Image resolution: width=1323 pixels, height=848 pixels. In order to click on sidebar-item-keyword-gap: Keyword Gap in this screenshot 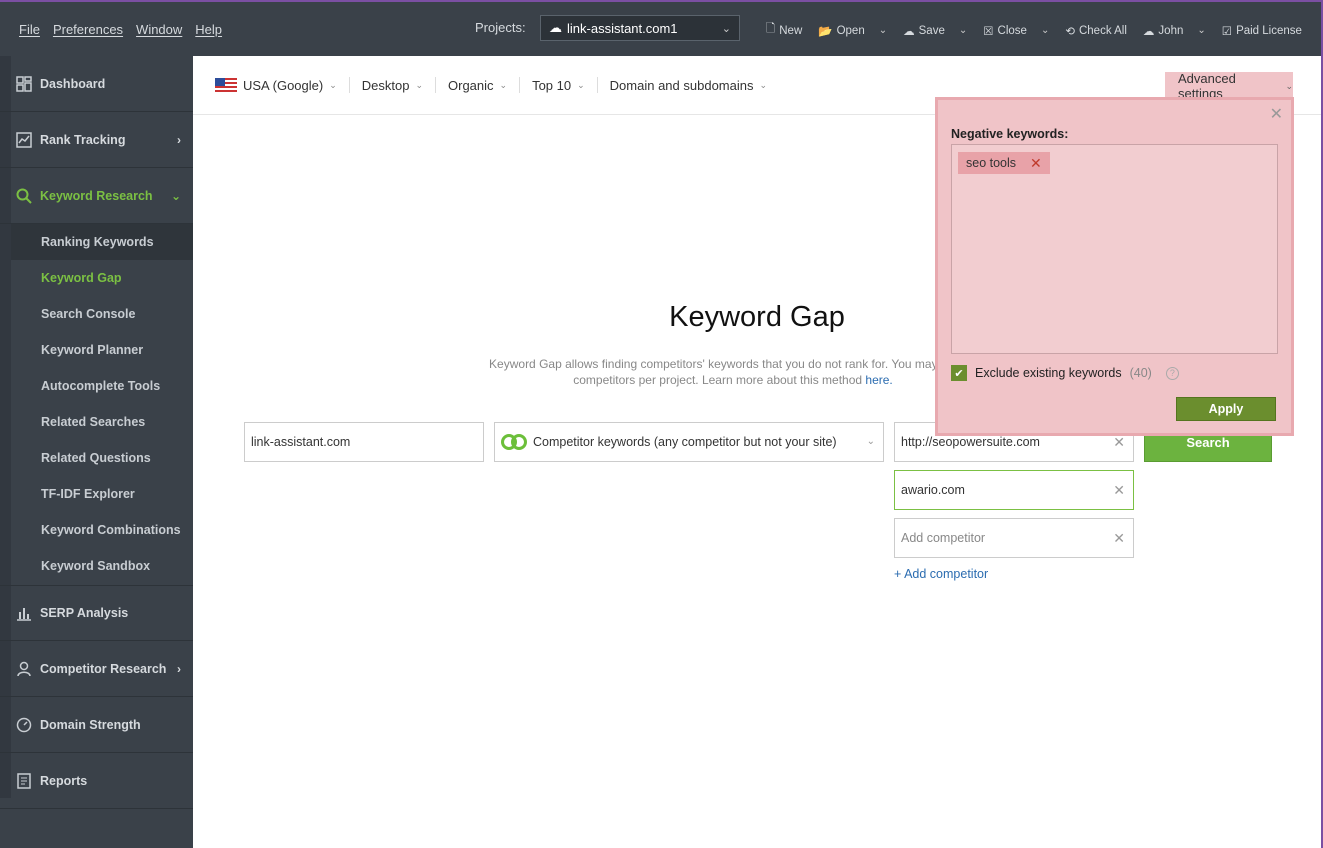, I will do `click(102, 278)`.